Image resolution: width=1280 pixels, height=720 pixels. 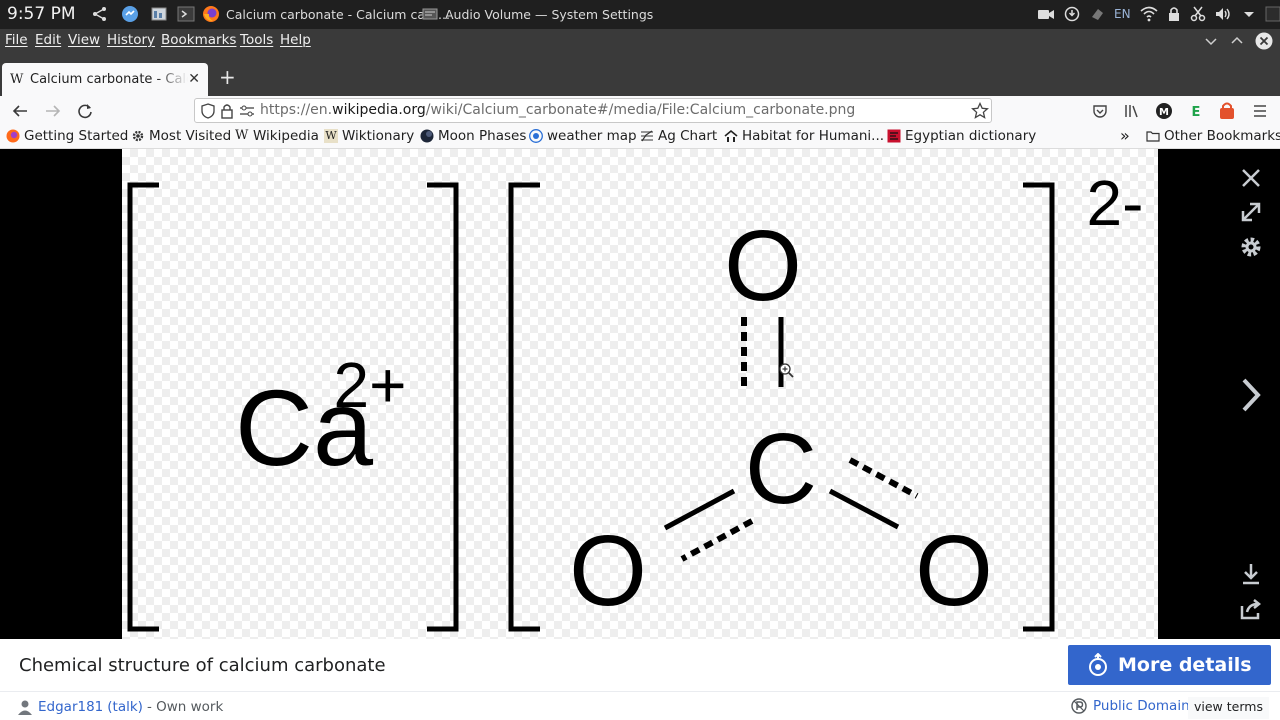 What do you see at coordinates (961, 136) in the screenshot?
I see `bookmark-egyptian-dictionary: Egyptian dictionary` at bounding box center [961, 136].